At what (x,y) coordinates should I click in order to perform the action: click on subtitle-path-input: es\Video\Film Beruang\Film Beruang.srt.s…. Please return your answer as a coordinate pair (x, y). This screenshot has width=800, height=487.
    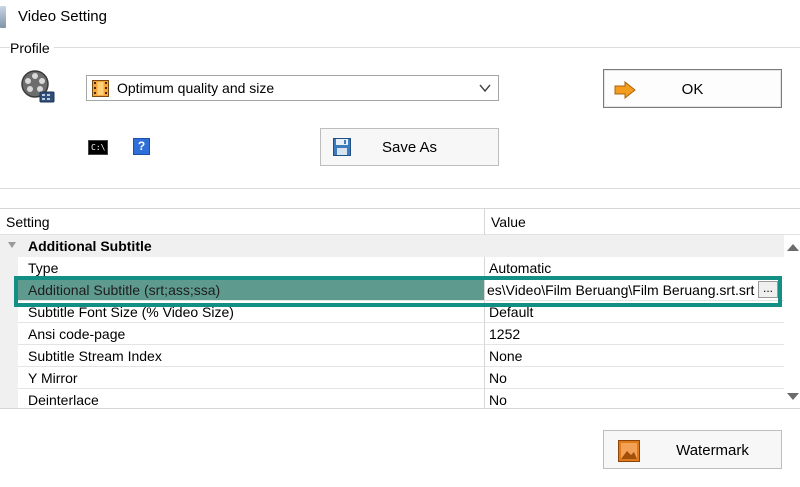
    Looking at the image, I should click on (620, 290).